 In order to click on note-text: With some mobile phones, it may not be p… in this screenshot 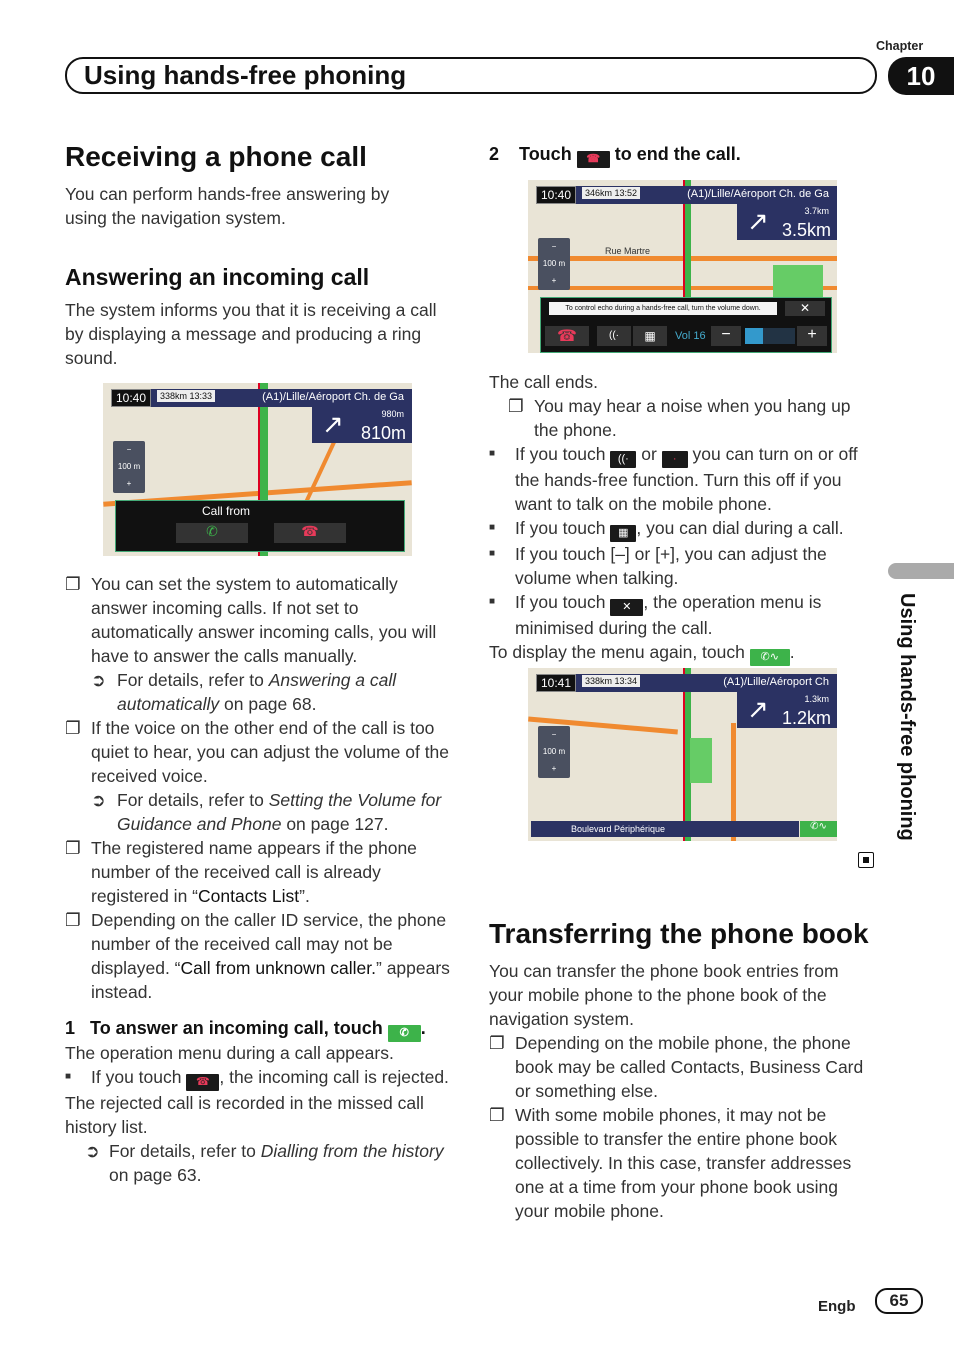, I will do `click(683, 1163)`.